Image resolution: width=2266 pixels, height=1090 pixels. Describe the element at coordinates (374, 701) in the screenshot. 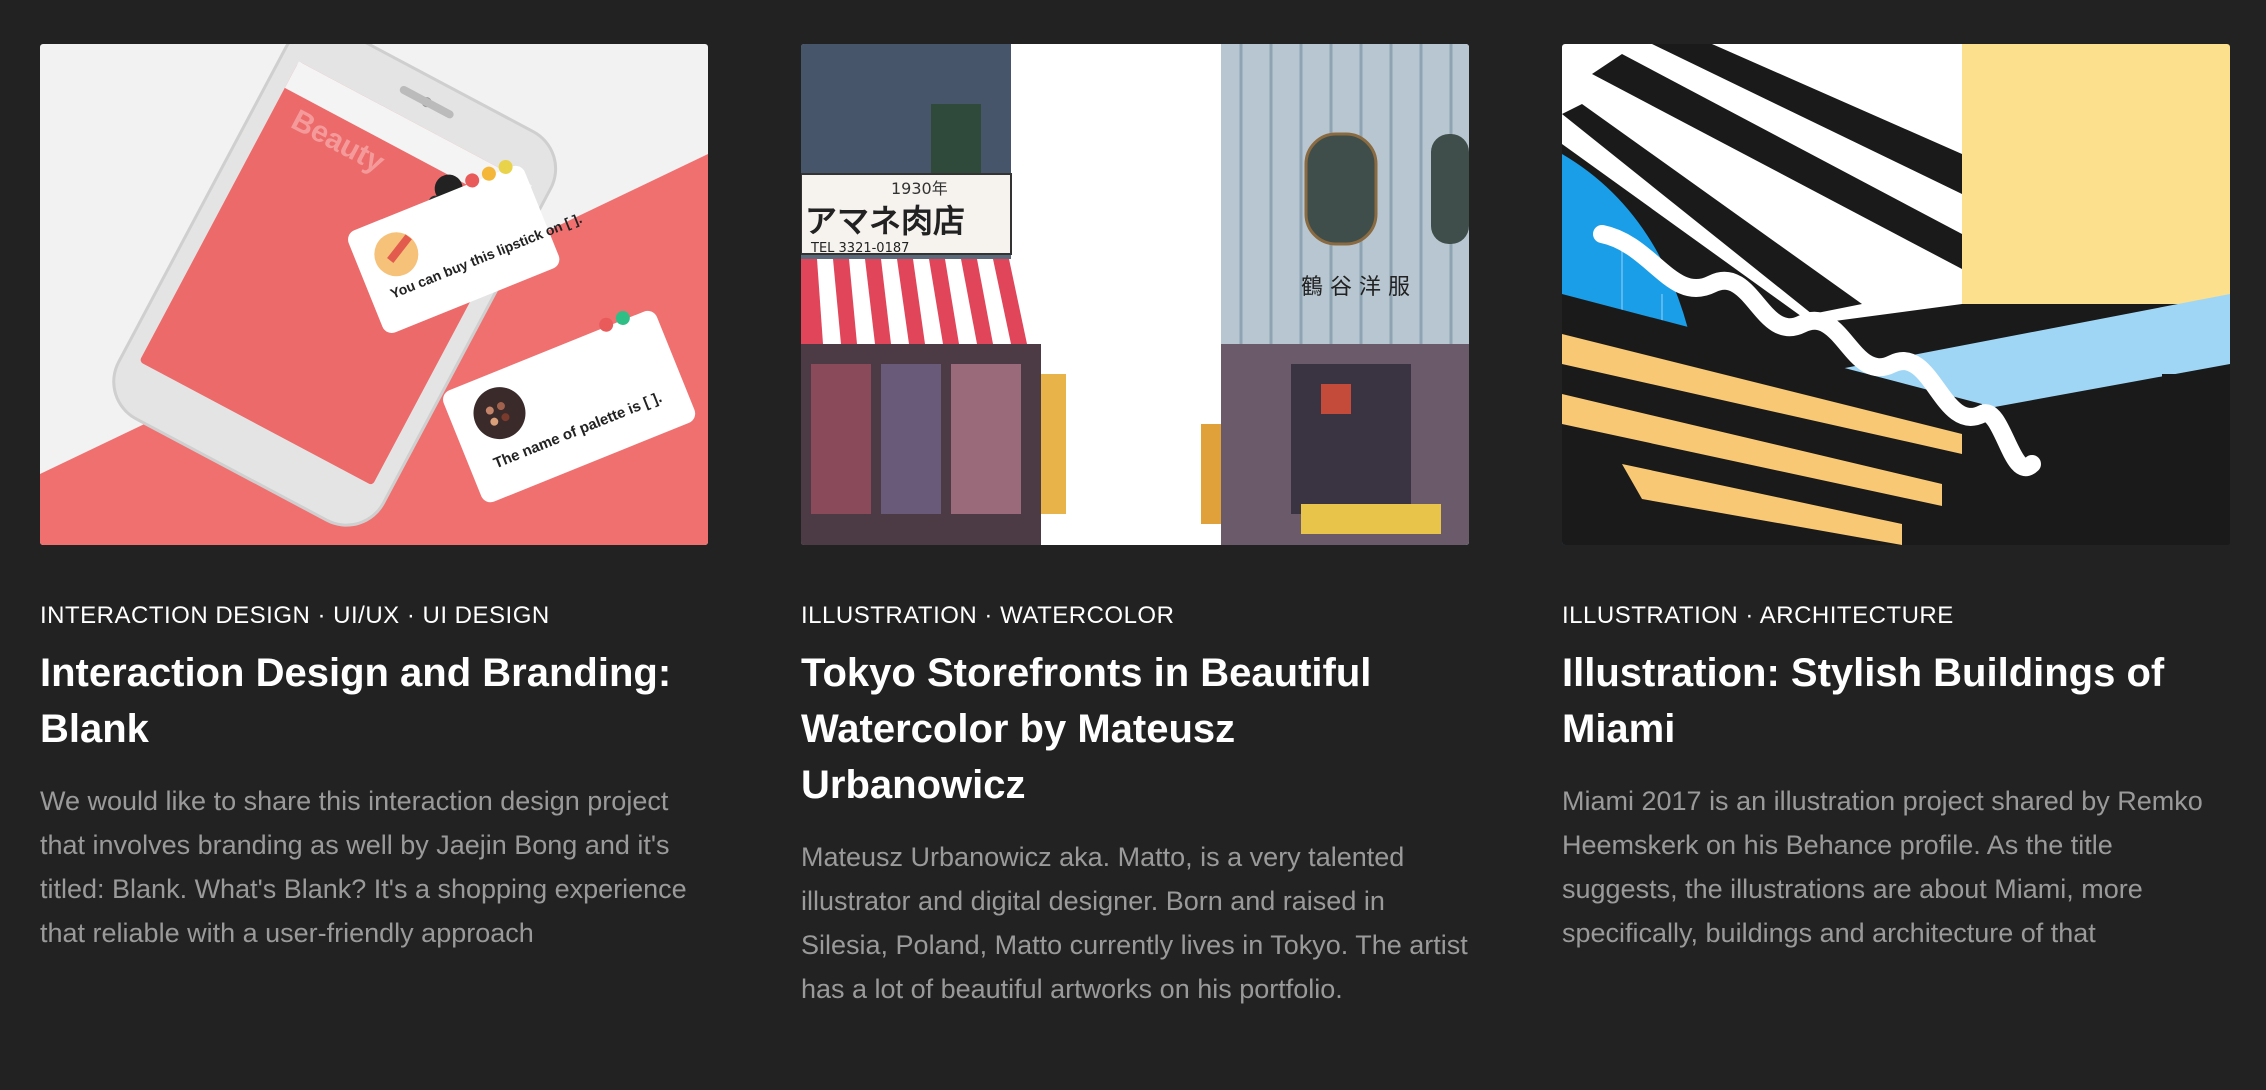

I see `article-title: Interaction Design and Branding: Blank` at that location.